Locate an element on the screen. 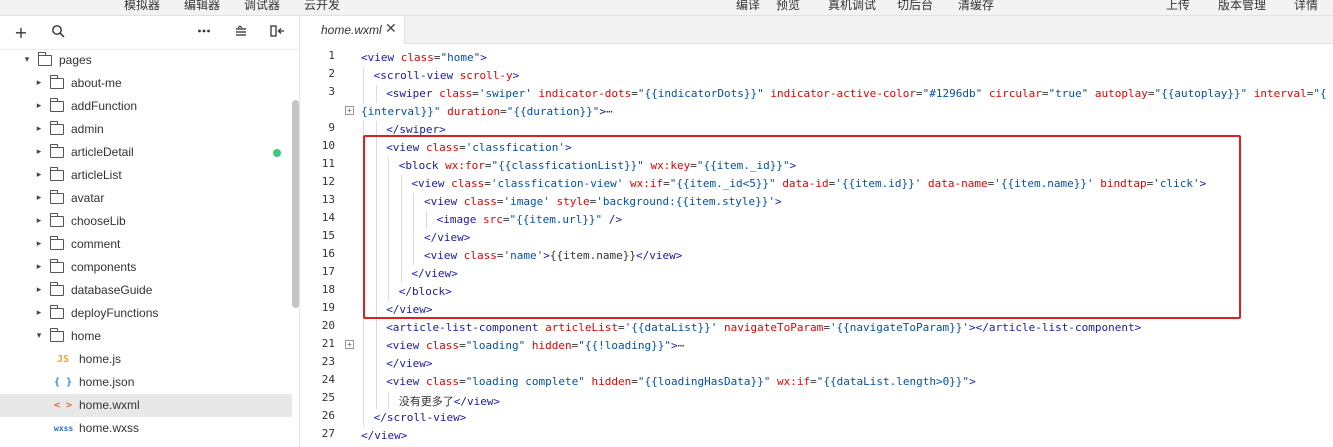 This screenshot has height=447, width=1333. tab-home-wxml: home.wxml ✕ is located at coordinates (353, 30).